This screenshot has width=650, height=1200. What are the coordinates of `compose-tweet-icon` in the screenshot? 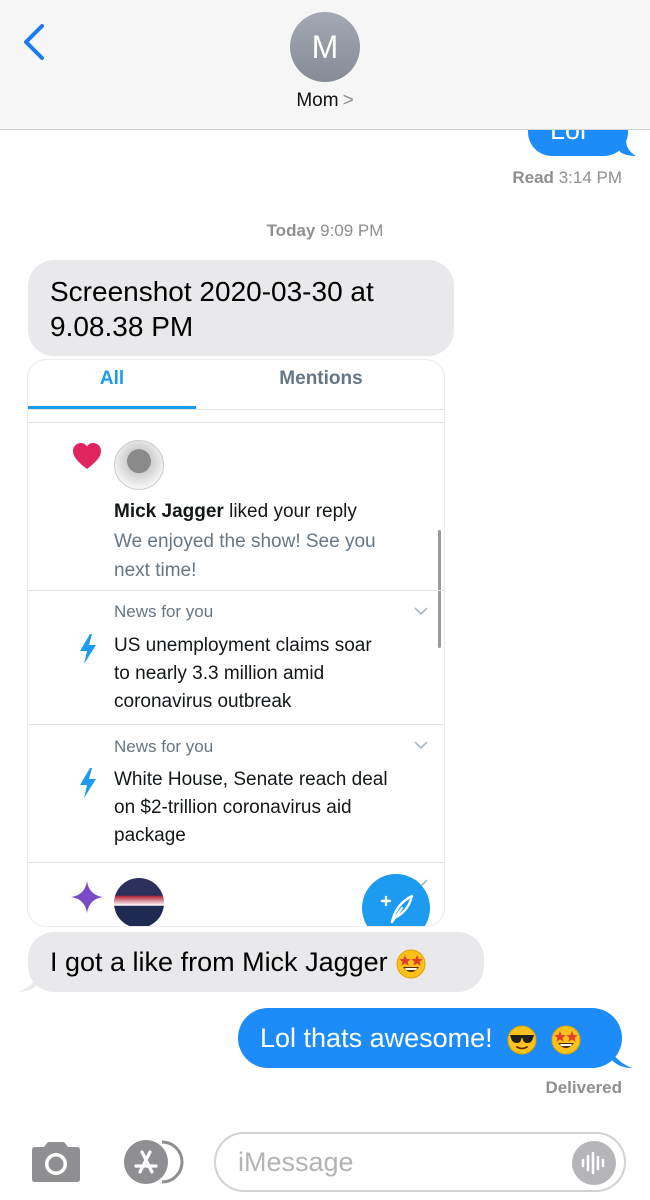 It's located at (397, 909).